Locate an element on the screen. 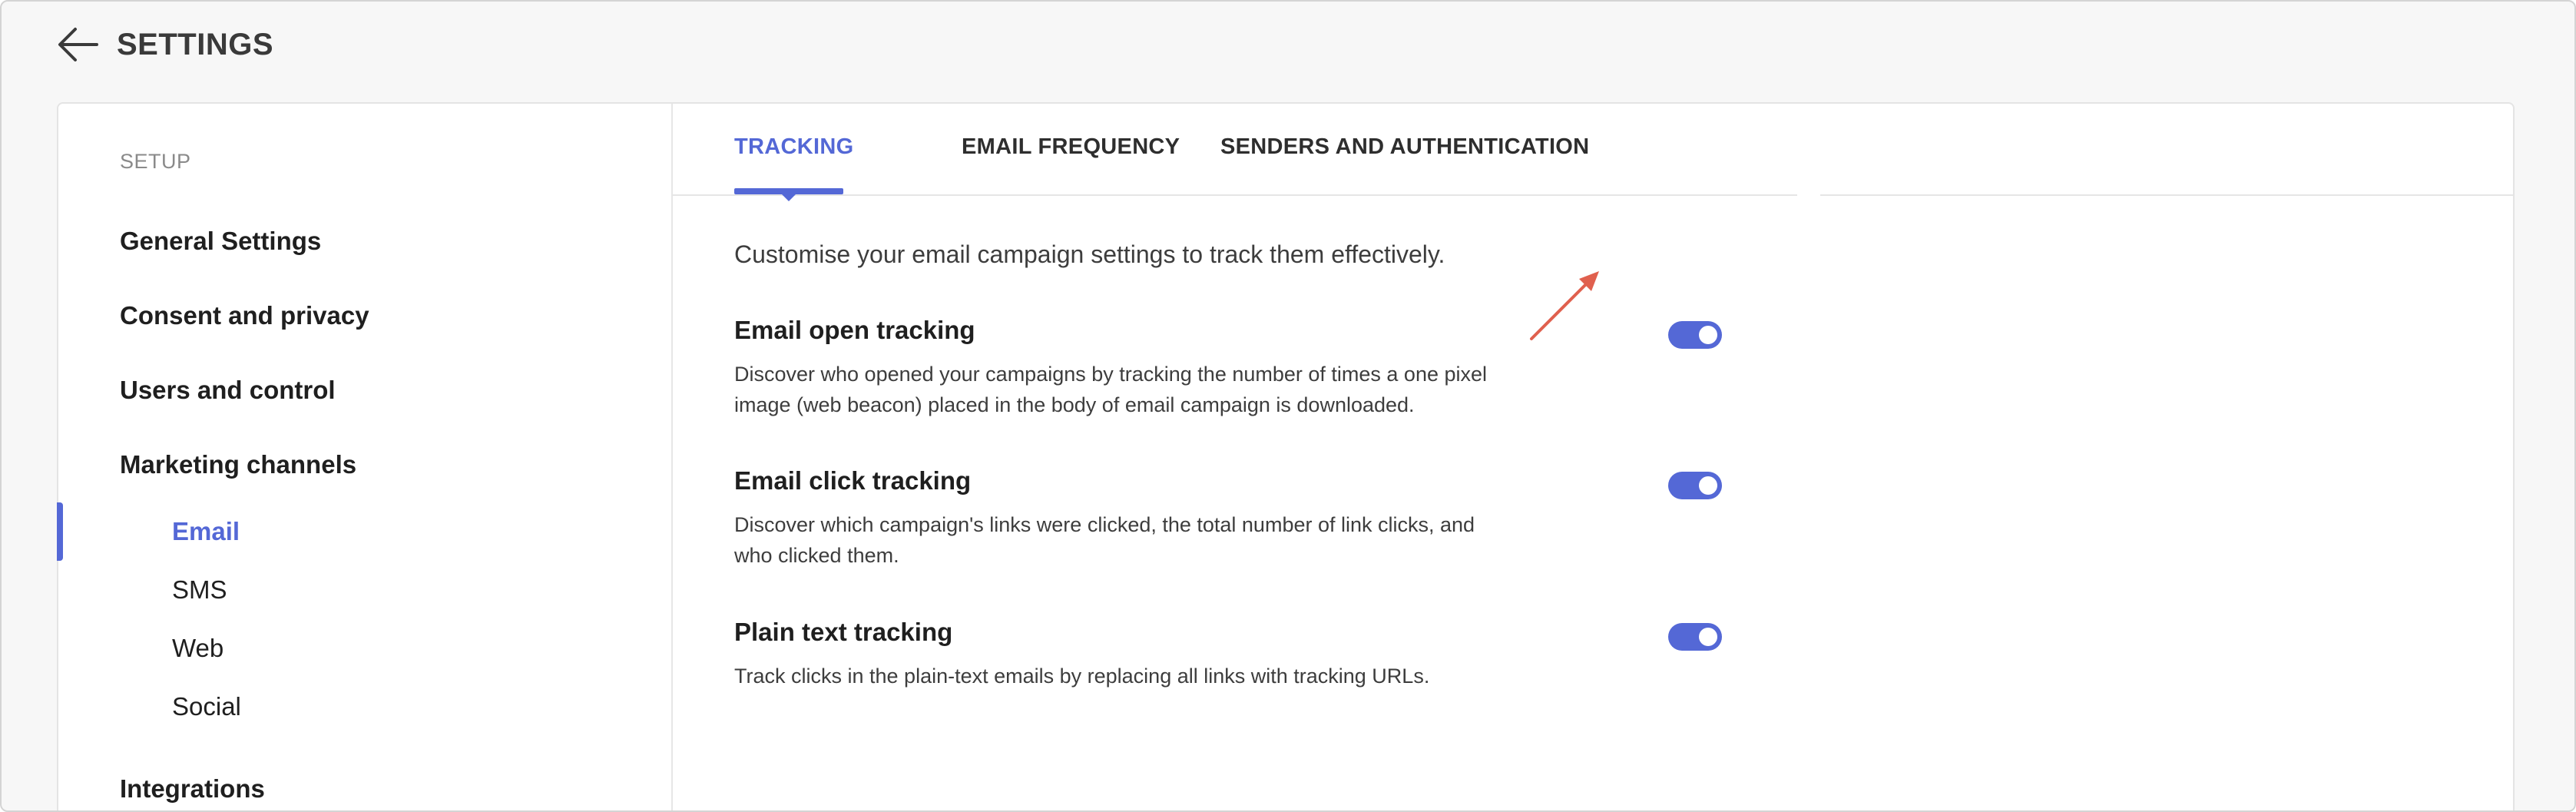 The image size is (2576, 812). arrow-left-icon is located at coordinates (78, 44).